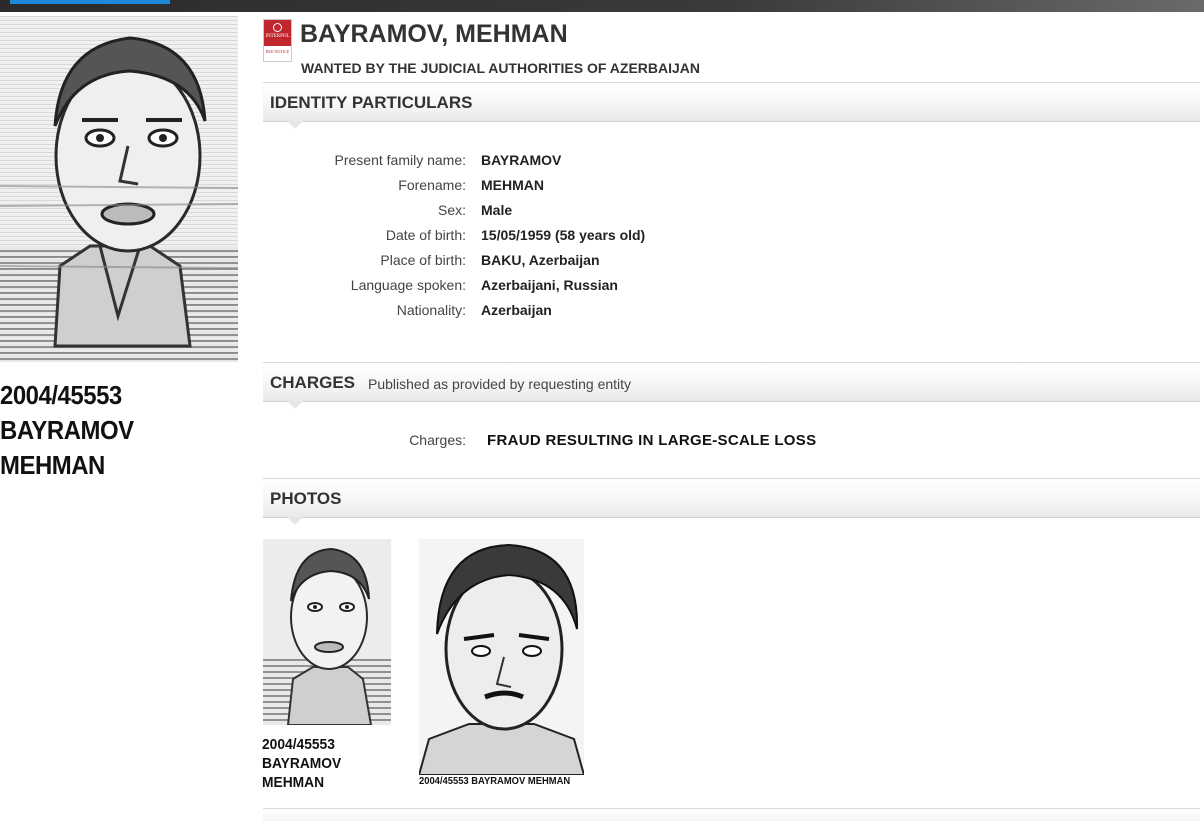 This screenshot has width=1204, height=821. Describe the element at coordinates (731, 105) in the screenshot. I see `identity-section-header: IDENTITY PARTICULARS` at that location.